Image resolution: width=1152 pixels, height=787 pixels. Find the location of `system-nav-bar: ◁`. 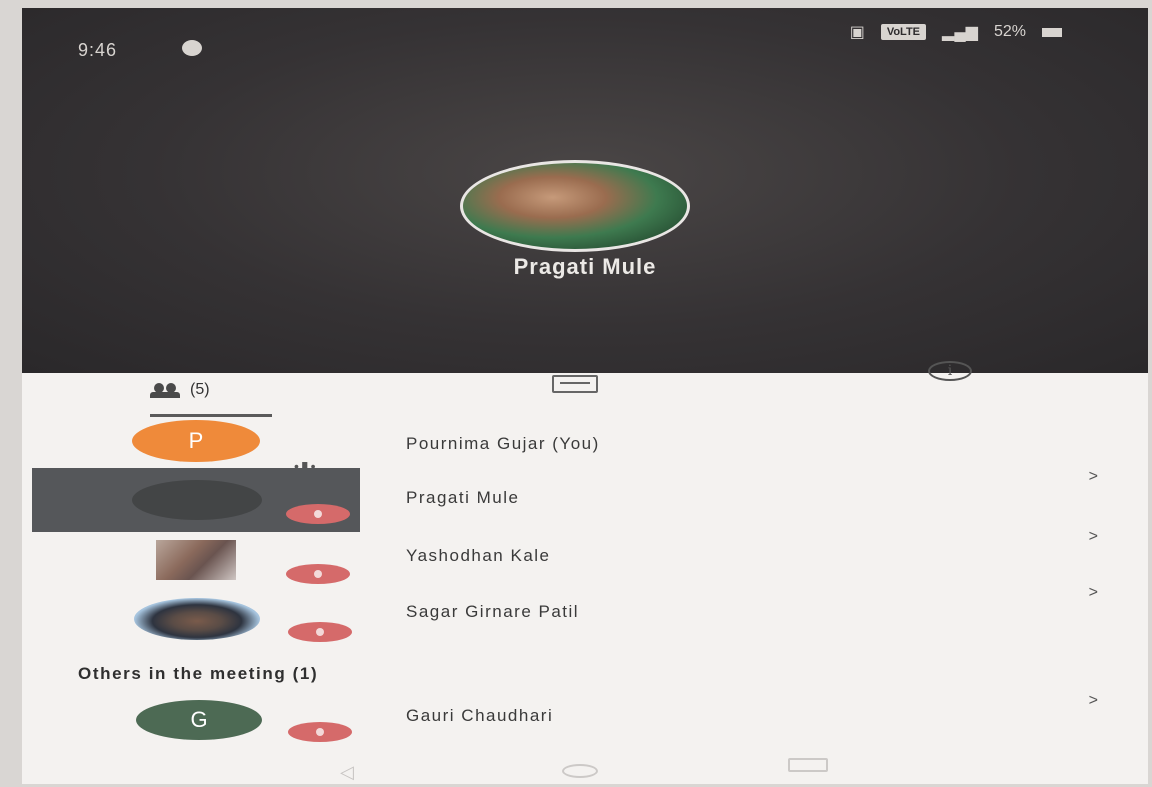

system-nav-bar: ◁ is located at coordinates (585, 764).